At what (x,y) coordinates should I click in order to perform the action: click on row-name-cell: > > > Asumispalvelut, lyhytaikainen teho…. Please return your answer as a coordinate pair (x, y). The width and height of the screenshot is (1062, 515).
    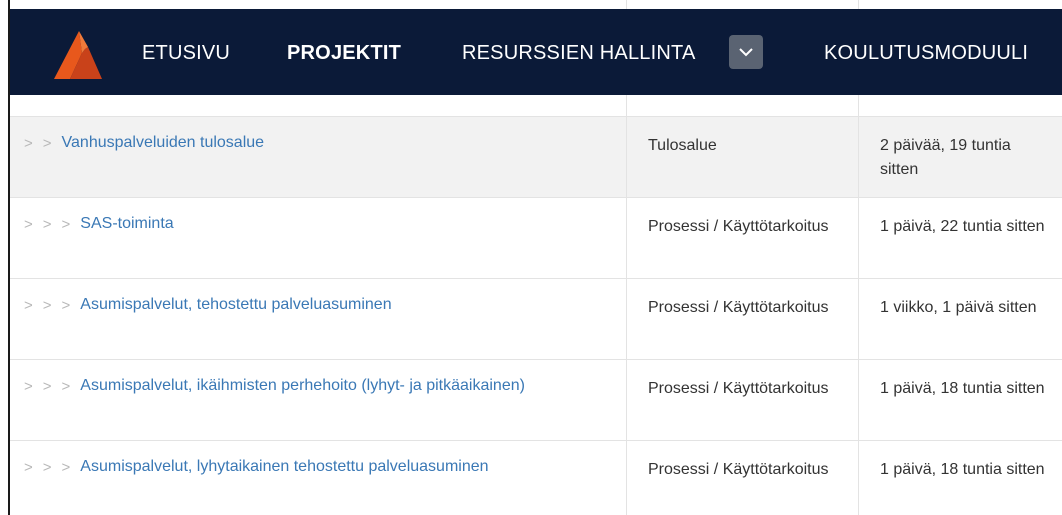
    Looking at the image, I should click on (256, 467).